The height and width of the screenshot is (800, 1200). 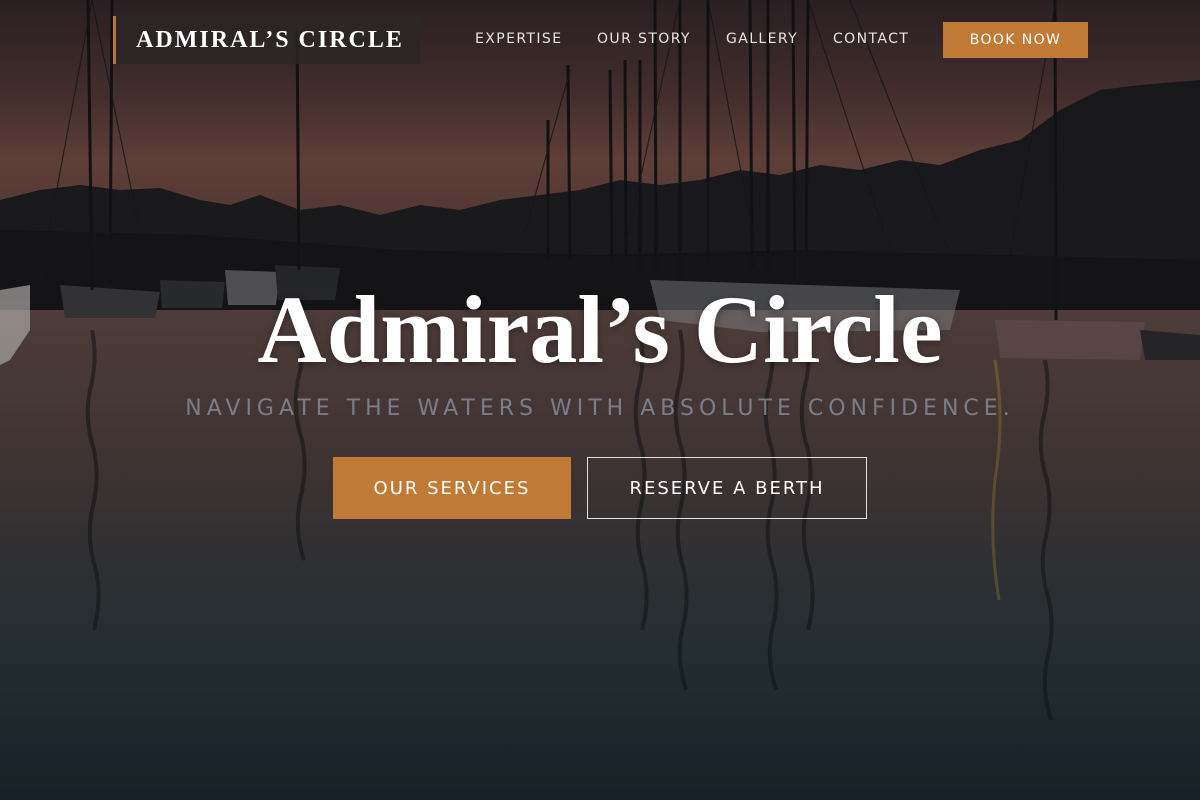 I want to click on nav-link-expertise: EXPERTISE, so click(x=518, y=40).